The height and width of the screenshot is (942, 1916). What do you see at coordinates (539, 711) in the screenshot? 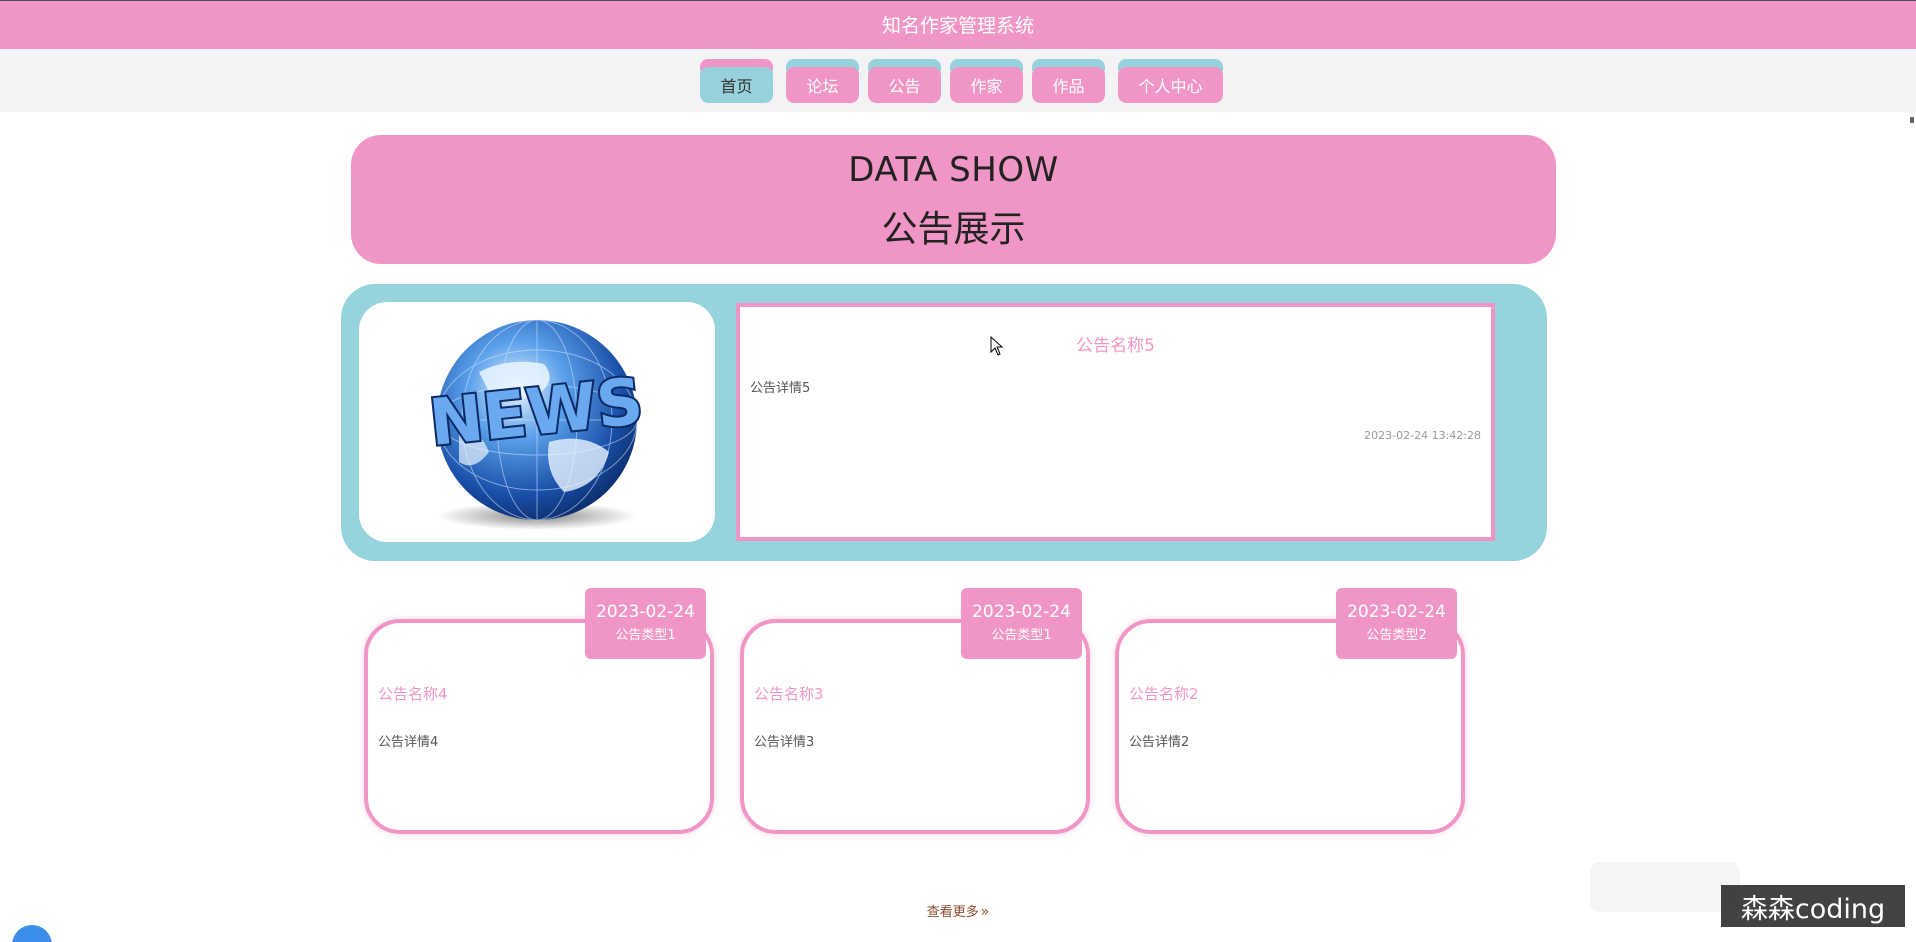
I see `notice-card: 2023-02-24 公告类型1 公告名称4 公告详情4` at bounding box center [539, 711].